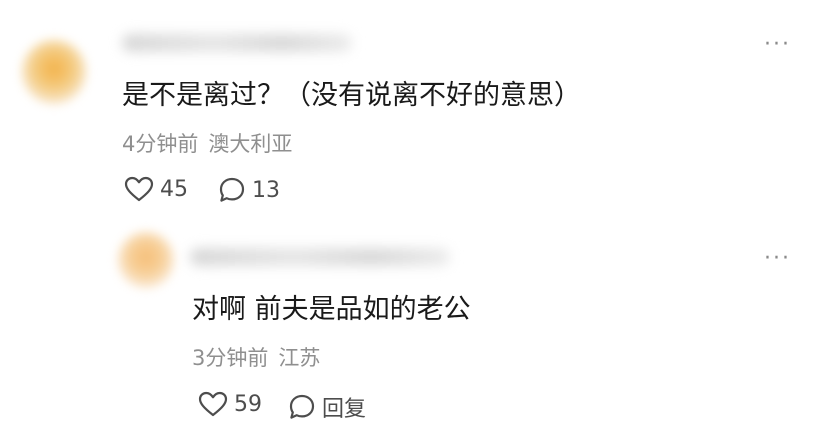 The width and height of the screenshot is (832, 444). What do you see at coordinates (266, 190) in the screenshot?
I see `reply-count: 13` at bounding box center [266, 190].